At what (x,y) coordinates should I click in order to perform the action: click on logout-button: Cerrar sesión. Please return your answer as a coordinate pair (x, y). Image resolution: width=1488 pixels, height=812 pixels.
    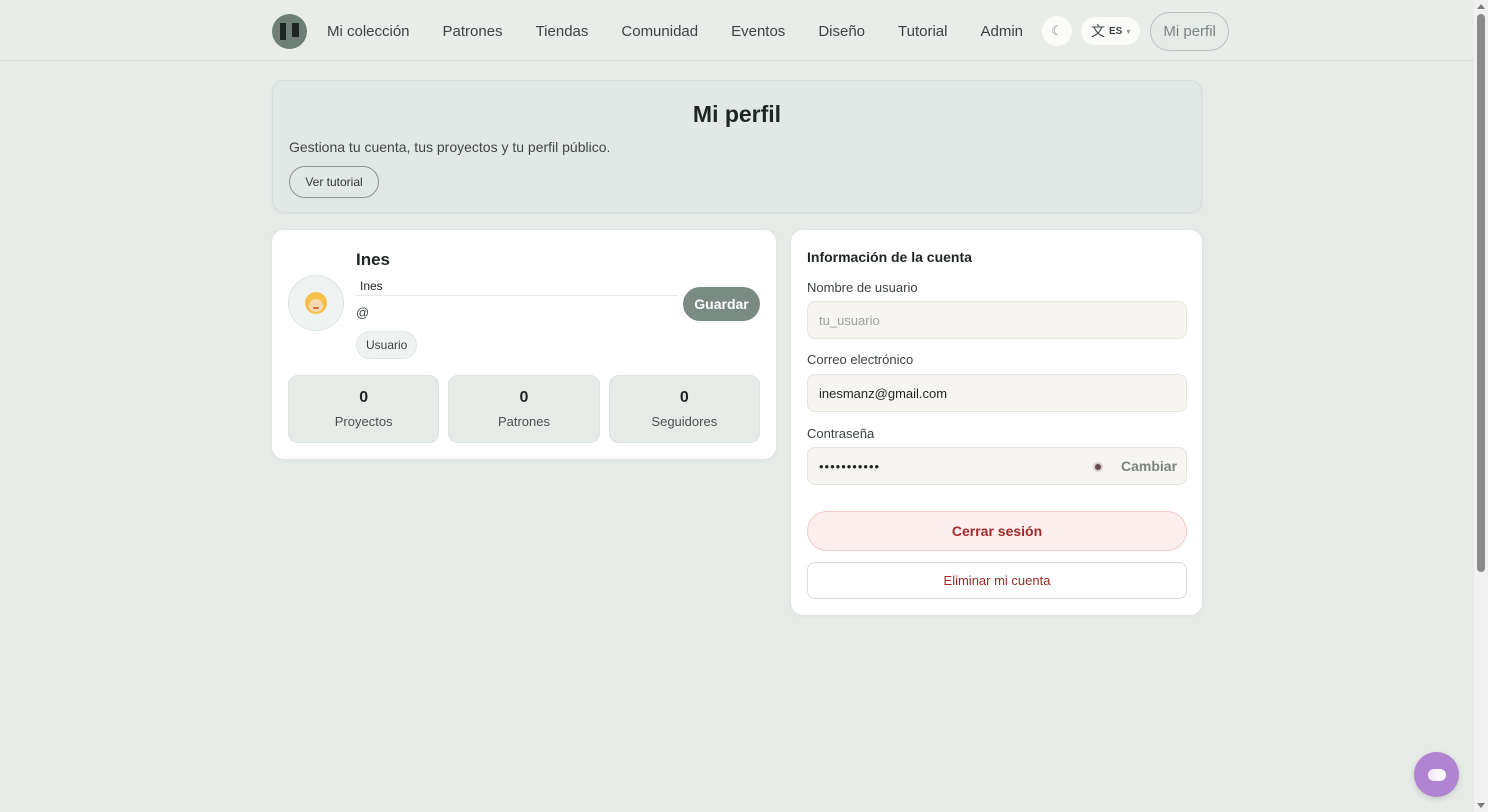
    Looking at the image, I should click on (997, 531).